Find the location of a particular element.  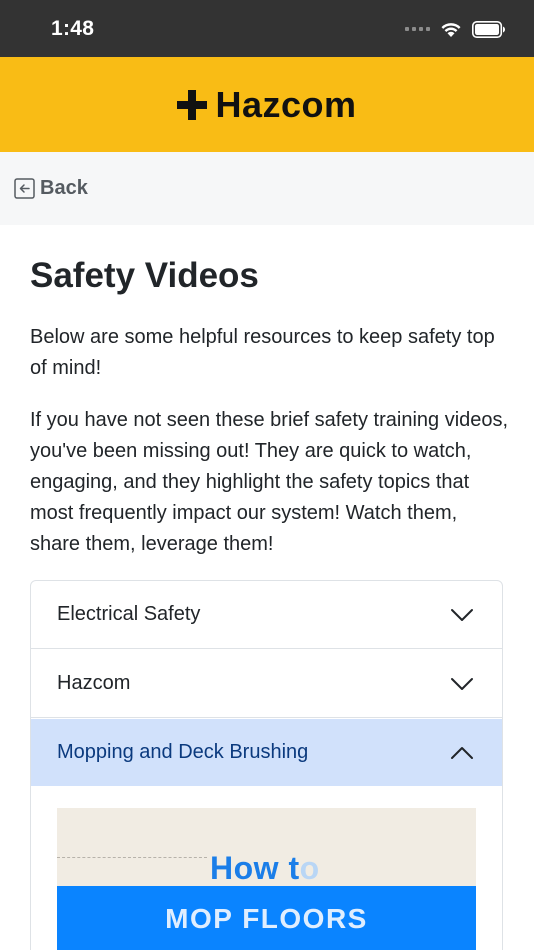

page-title: Safety Videos is located at coordinates (144, 275).